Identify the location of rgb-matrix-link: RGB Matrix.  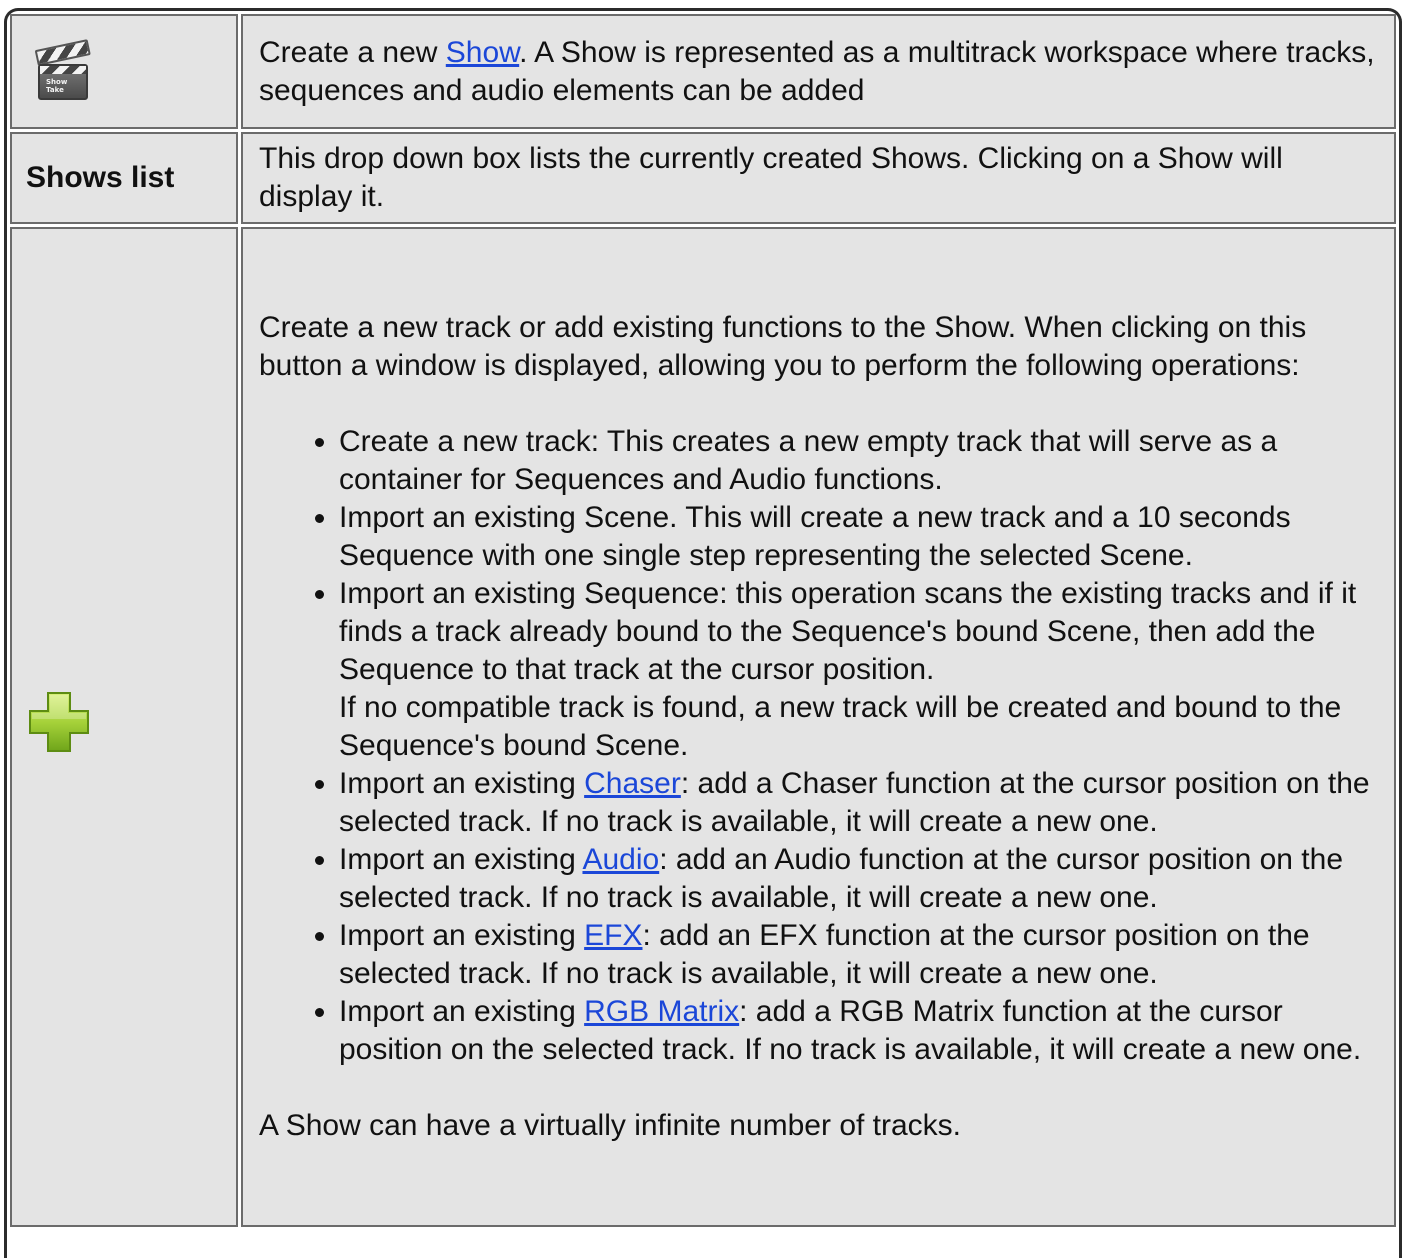
(661, 1011).